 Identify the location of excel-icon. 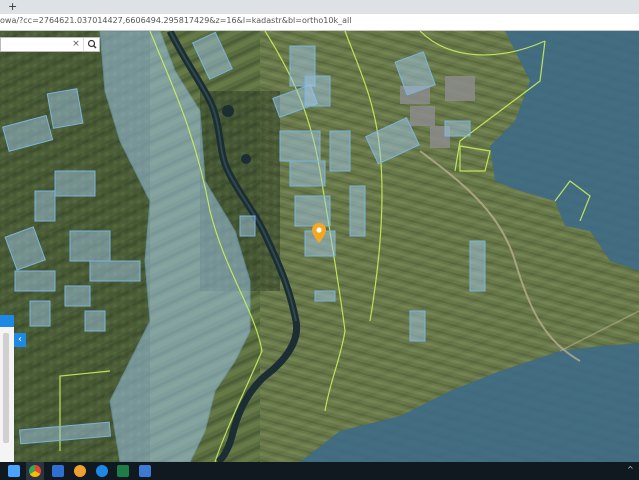
(123, 471).